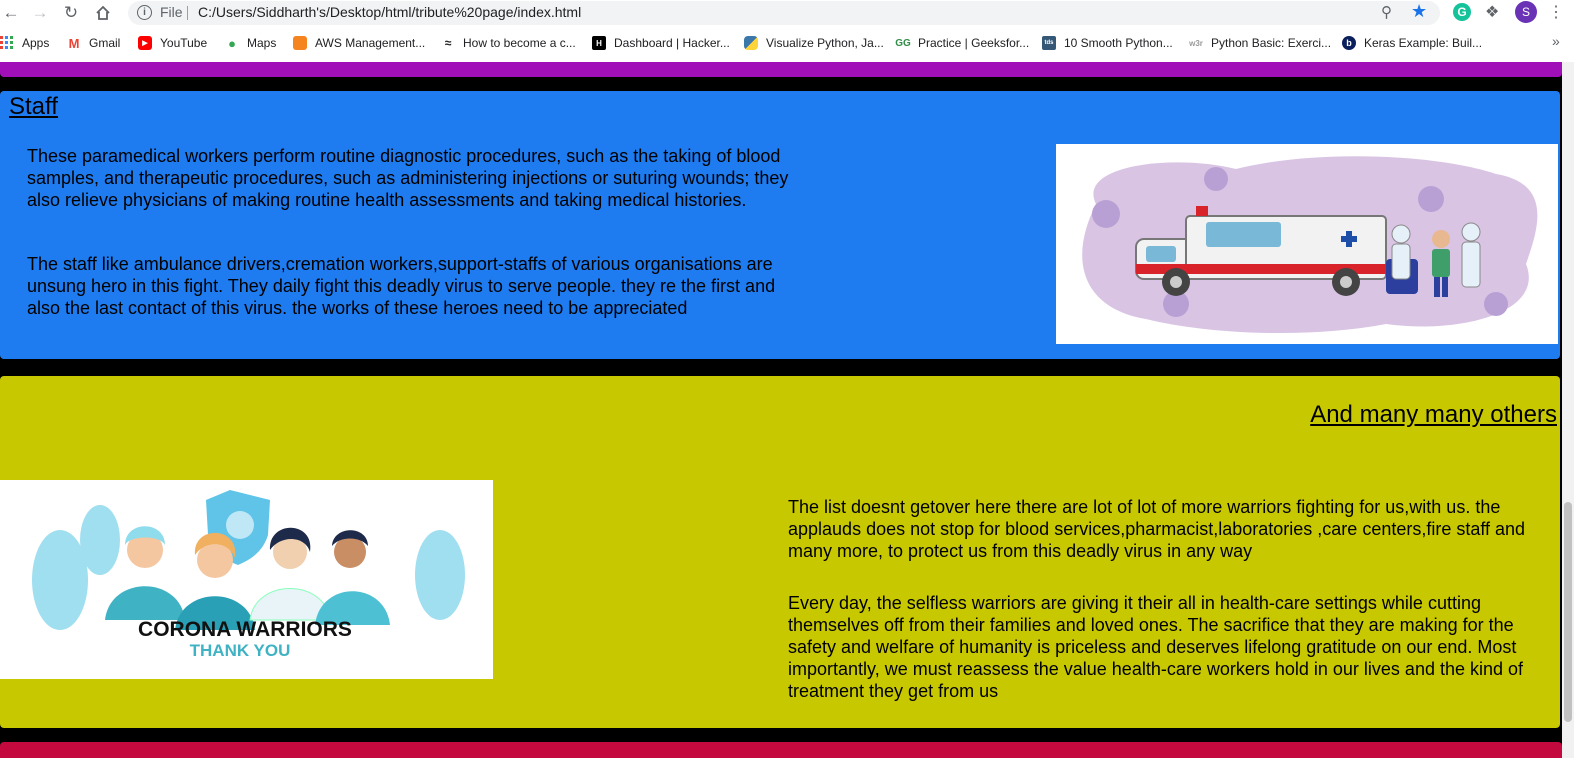 The image size is (1574, 758). What do you see at coordinates (71, 13) in the screenshot?
I see `reload-icon: ↻` at bounding box center [71, 13].